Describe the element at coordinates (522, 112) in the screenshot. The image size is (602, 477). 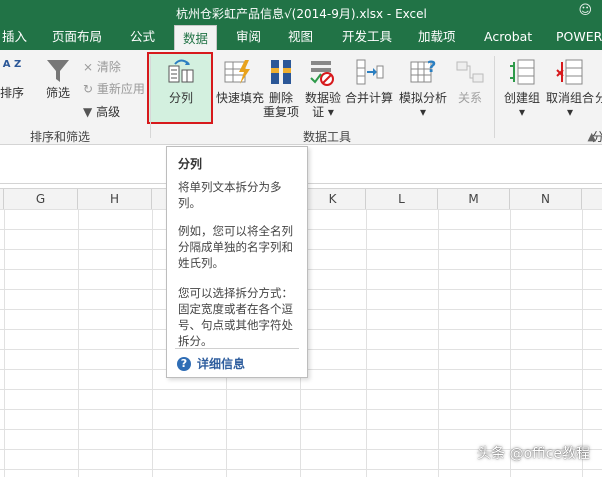
I see `group-dropdown-caret: ▾` at that location.